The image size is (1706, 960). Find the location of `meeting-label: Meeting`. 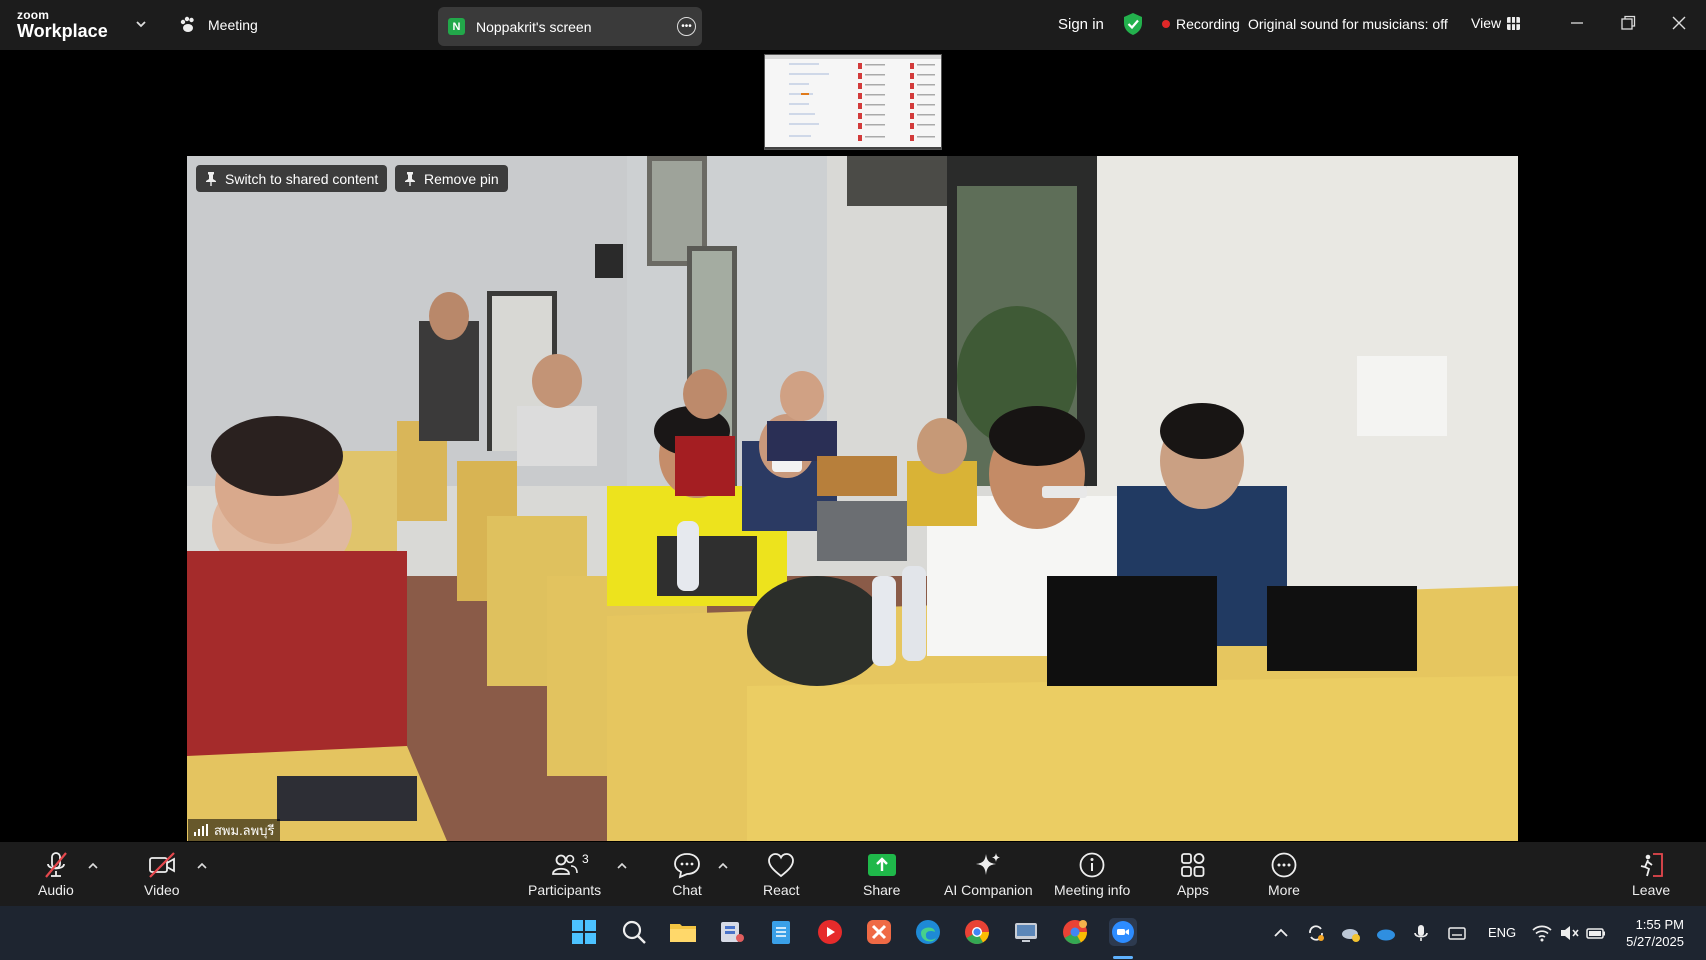

meeting-label: Meeting is located at coordinates (233, 25).